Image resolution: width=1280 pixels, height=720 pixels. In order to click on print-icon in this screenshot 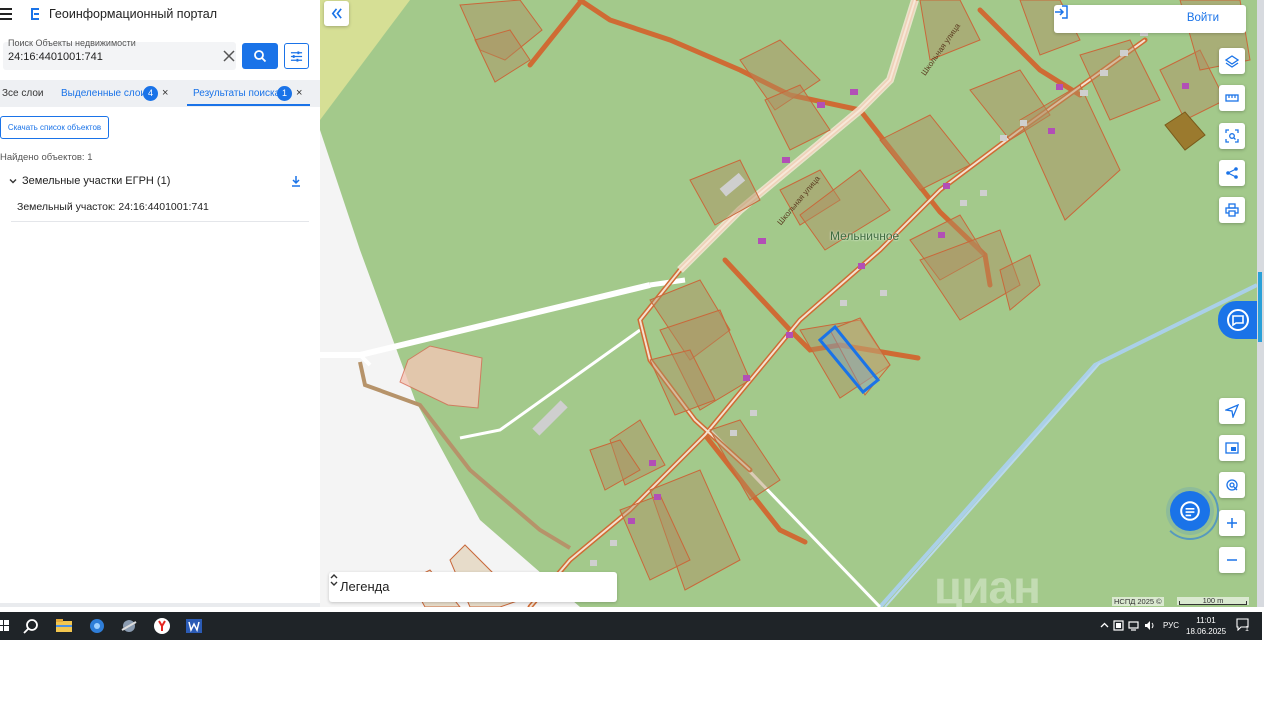, I will do `click(1232, 210)`.